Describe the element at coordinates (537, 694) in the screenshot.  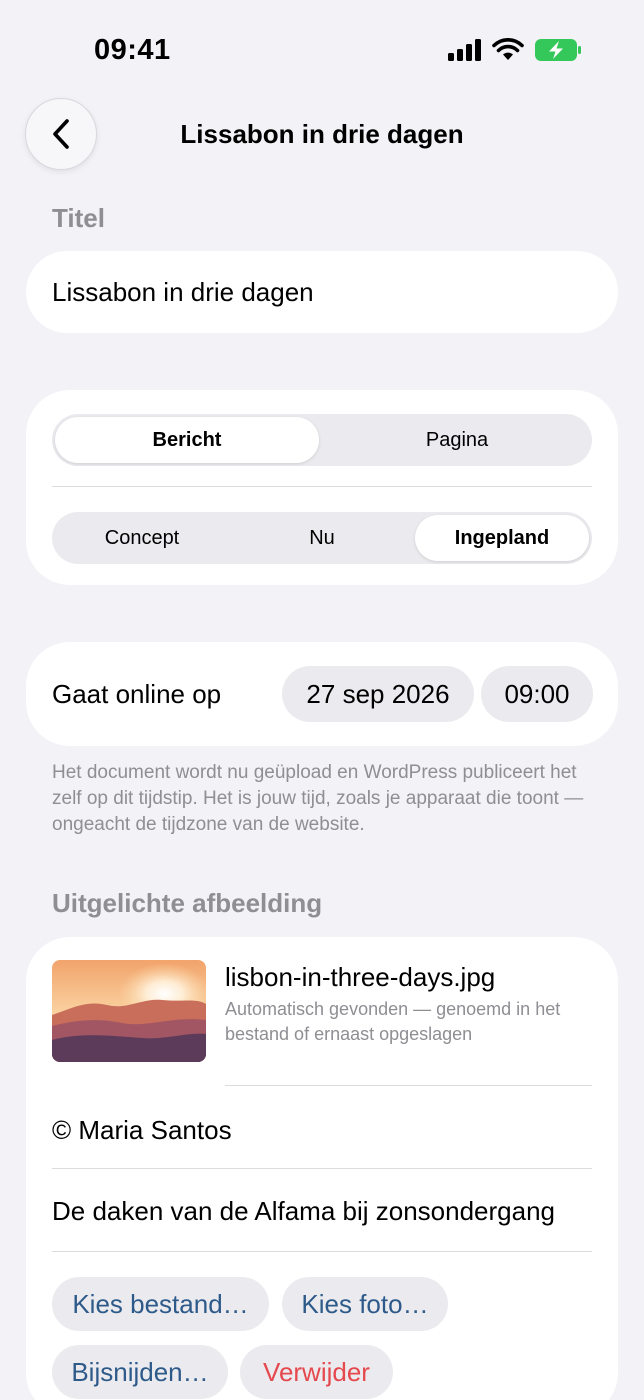
I see `time-picker-button: 09:00` at that location.